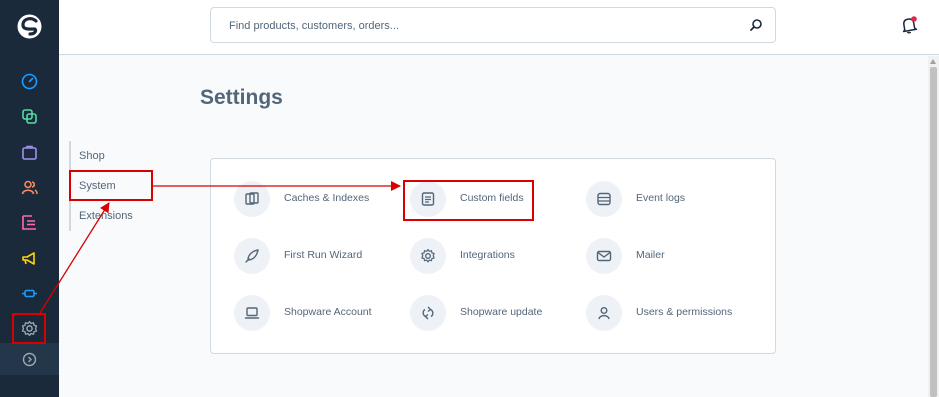 This screenshot has width=939, height=397. I want to click on setting-event-logs: Event logs, so click(661, 199).